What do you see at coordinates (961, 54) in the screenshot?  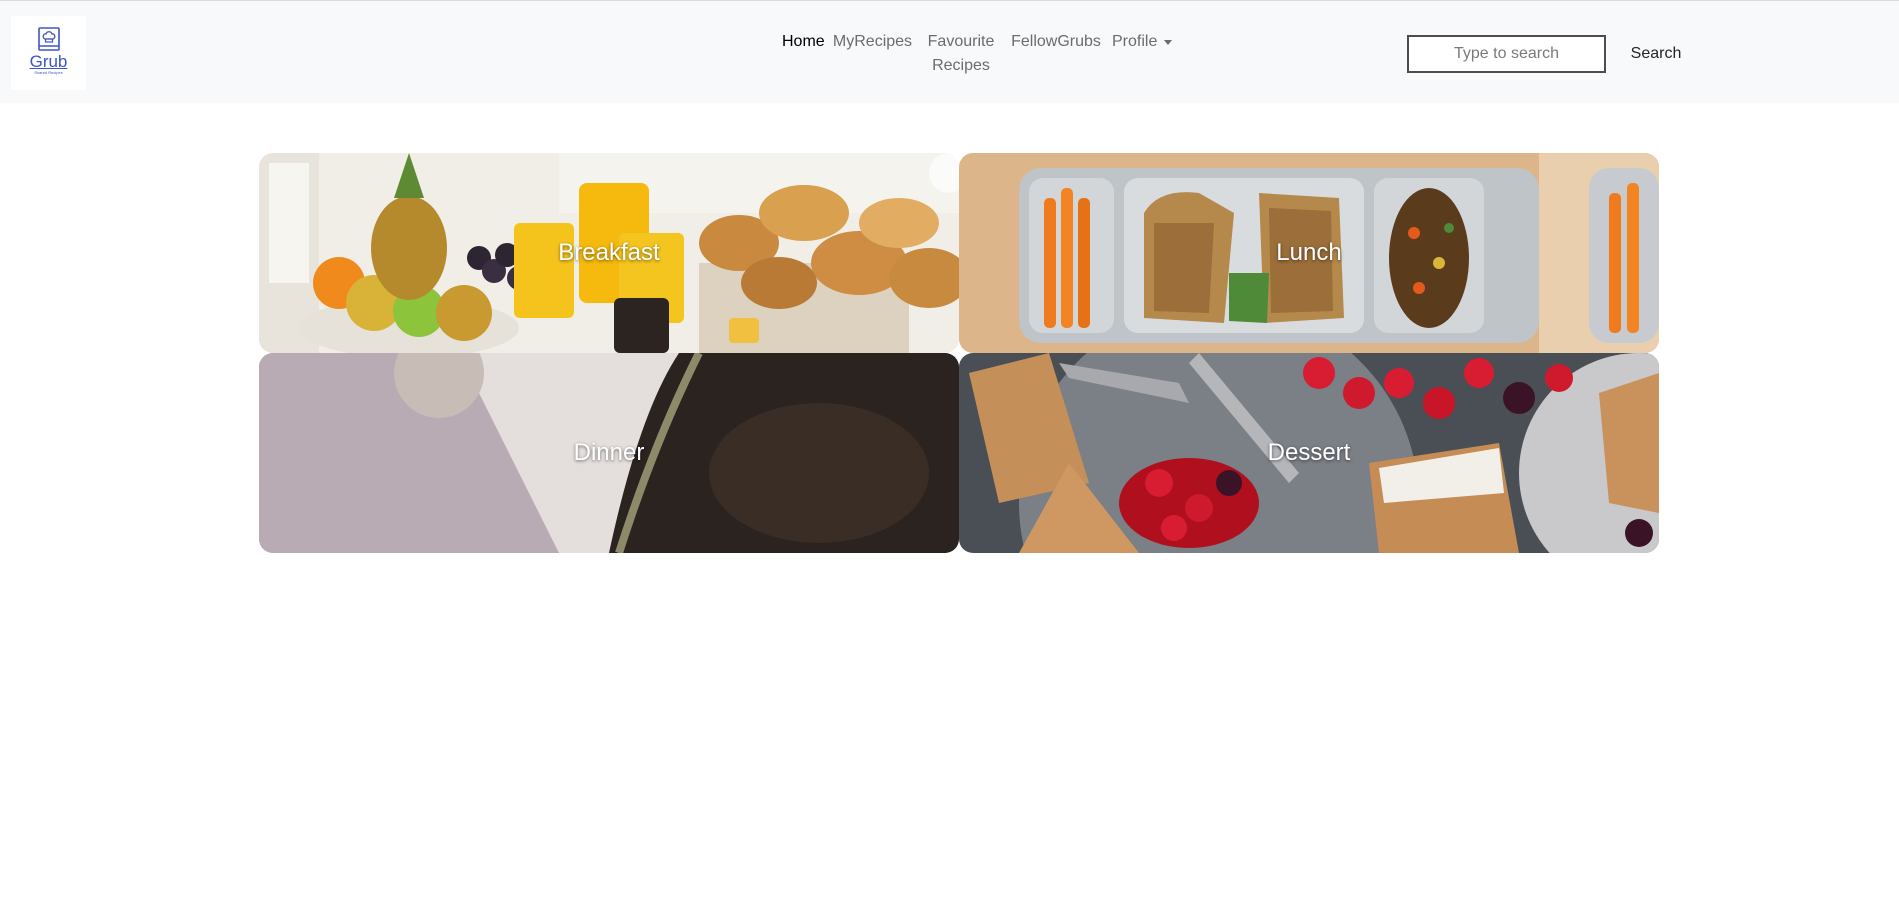 I see `nav-link-favourite-recipes: Favourite Recipes` at bounding box center [961, 54].